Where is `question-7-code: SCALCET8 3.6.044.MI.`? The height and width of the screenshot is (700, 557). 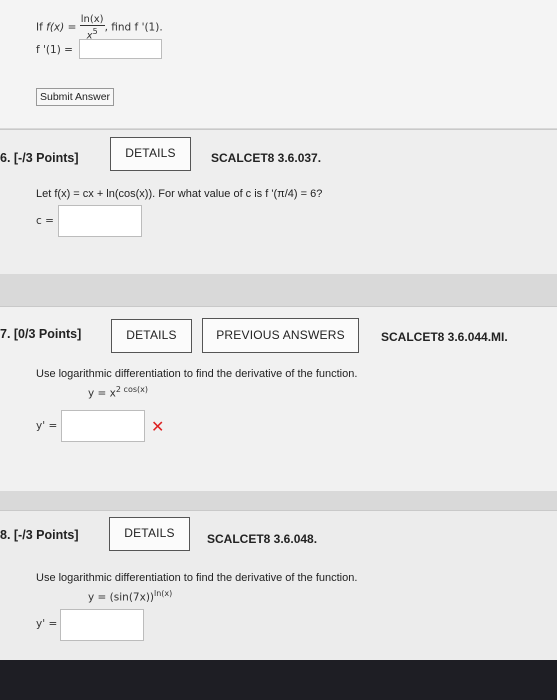 question-7-code: SCALCET8 3.6.044.MI. is located at coordinates (444, 337).